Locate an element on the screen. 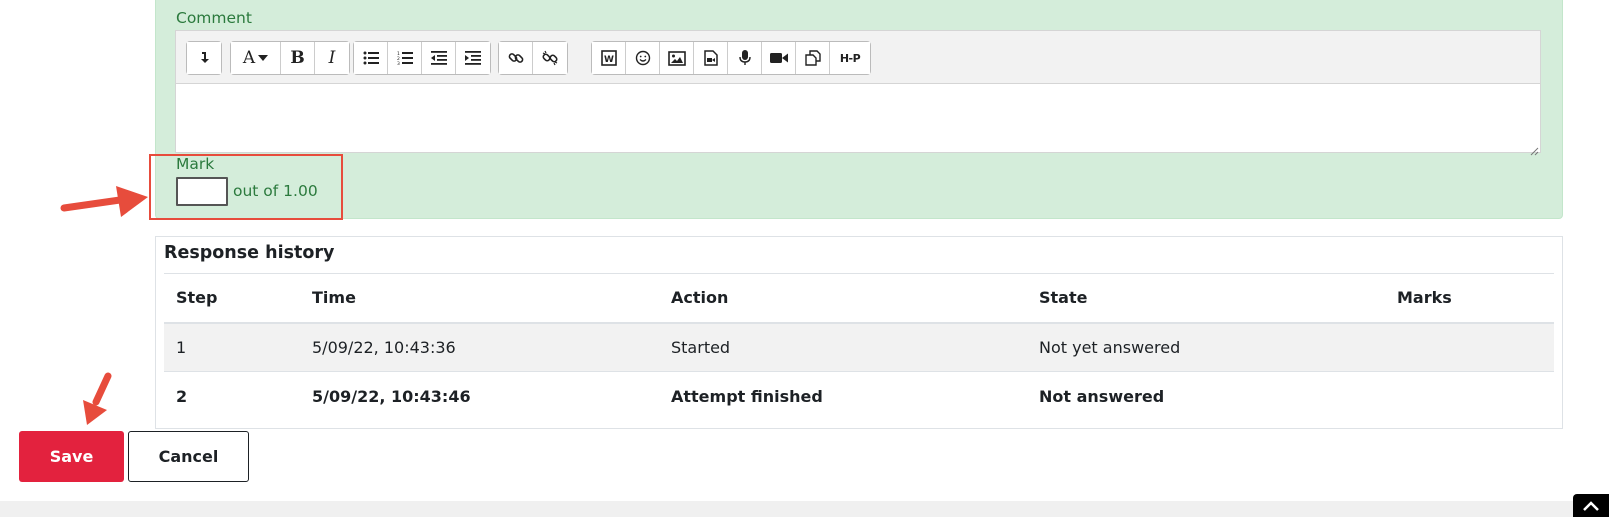 The height and width of the screenshot is (517, 1609). row2-state: Not answered is located at coordinates (1102, 396).